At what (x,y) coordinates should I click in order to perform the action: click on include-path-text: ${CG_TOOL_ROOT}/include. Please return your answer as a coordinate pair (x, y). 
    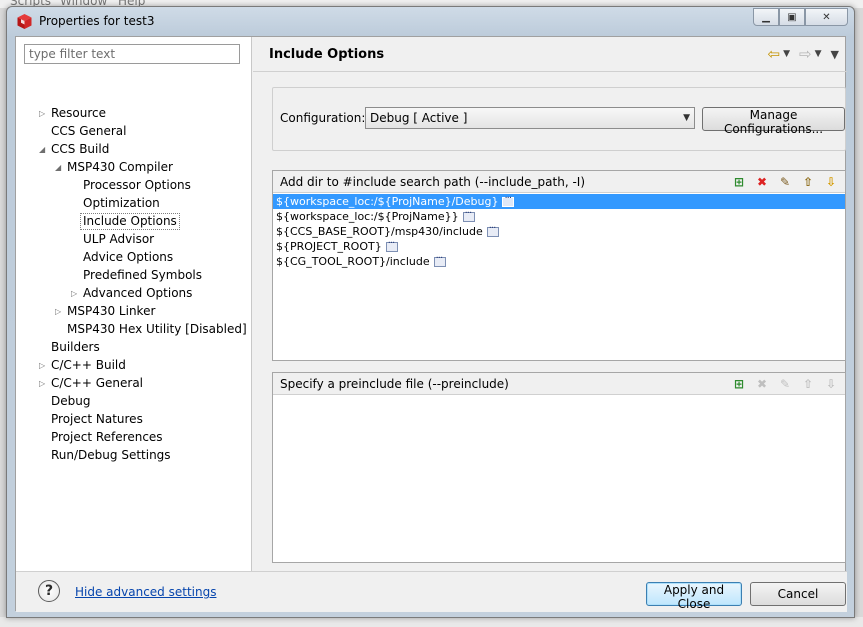
    Looking at the image, I should click on (353, 261).